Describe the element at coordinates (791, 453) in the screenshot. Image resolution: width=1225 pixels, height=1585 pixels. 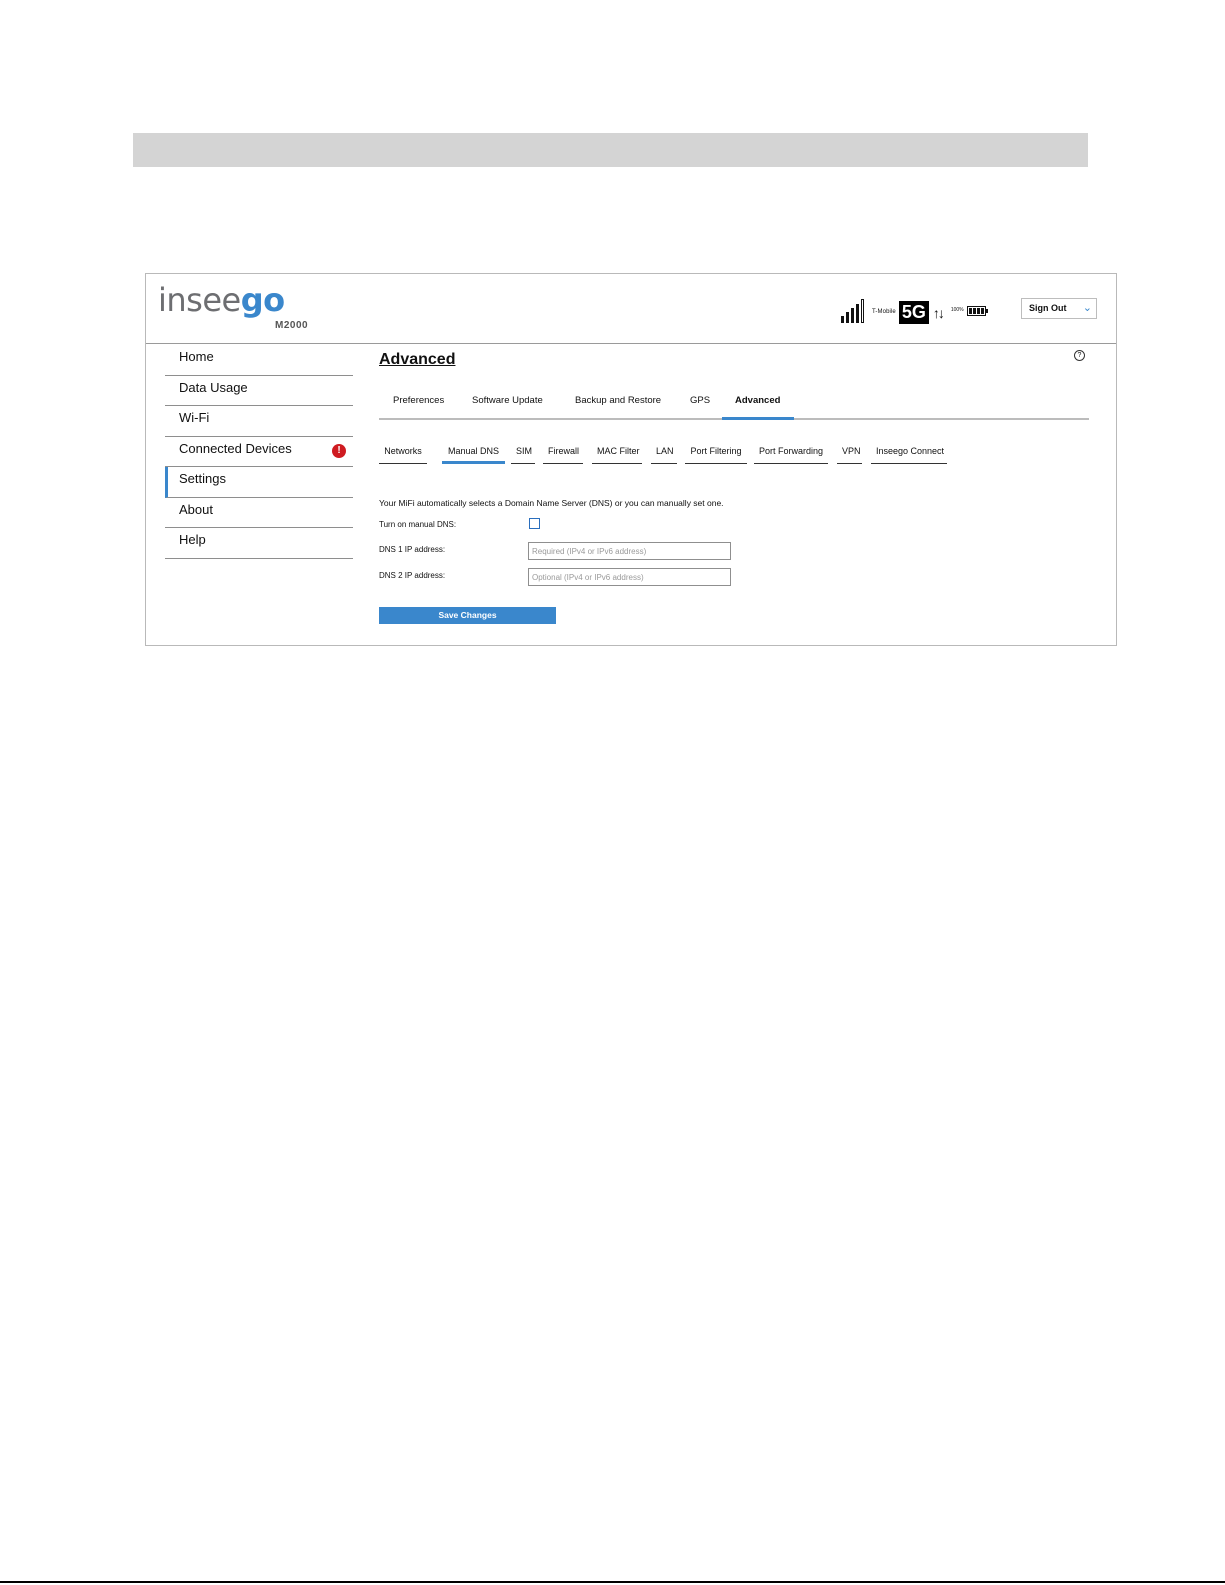
I see `subtab-port-forwarding: Port Forwarding` at that location.